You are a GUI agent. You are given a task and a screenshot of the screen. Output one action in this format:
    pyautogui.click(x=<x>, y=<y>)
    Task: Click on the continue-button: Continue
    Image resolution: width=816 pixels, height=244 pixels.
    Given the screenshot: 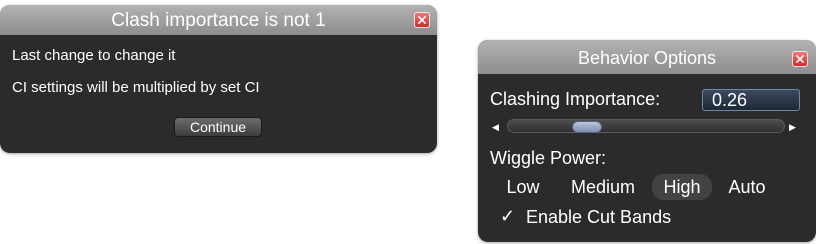 What is the action you would take?
    pyautogui.click(x=218, y=127)
    